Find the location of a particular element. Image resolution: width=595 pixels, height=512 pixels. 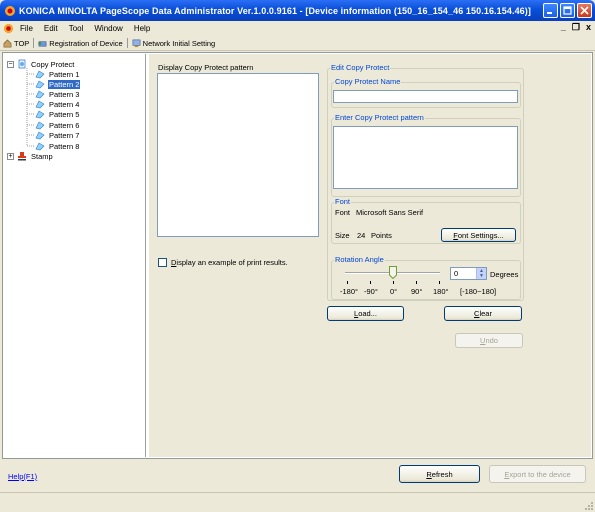

mdi-controls: _ ❐ x is located at coordinates (576, 27).